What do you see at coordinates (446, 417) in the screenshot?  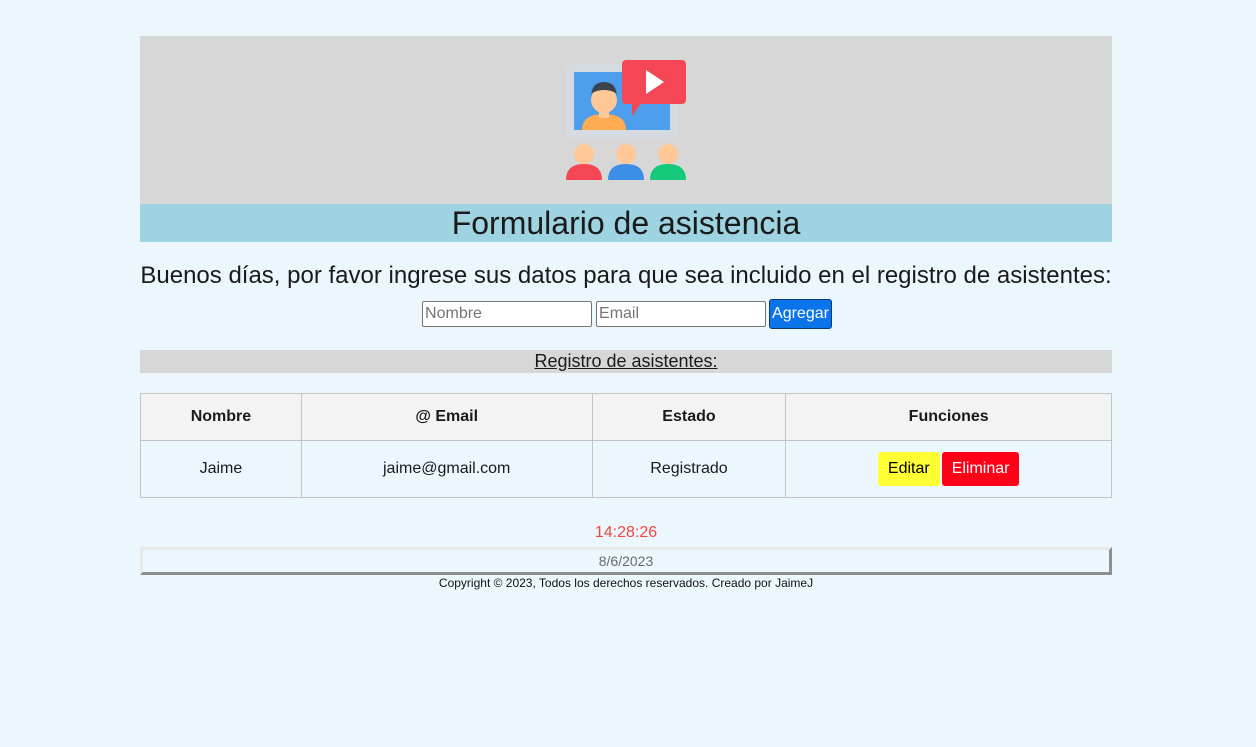 I see `column-header-email: @ Email` at bounding box center [446, 417].